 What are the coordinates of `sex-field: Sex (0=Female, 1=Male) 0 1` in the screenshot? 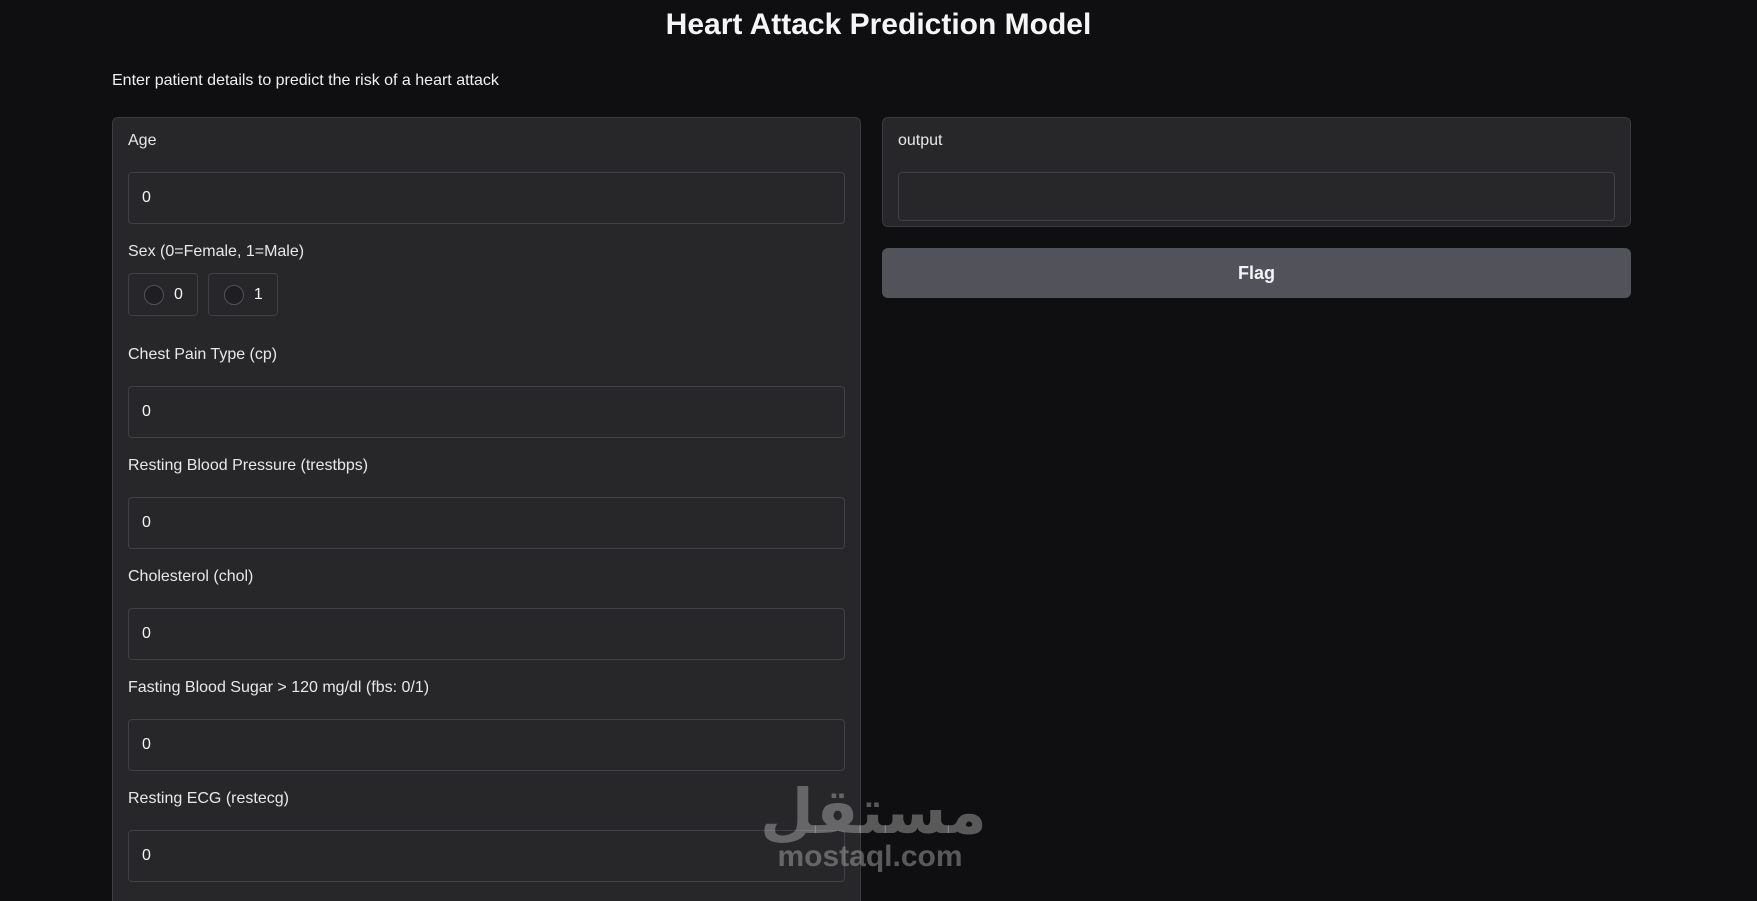 It's located at (486, 278).